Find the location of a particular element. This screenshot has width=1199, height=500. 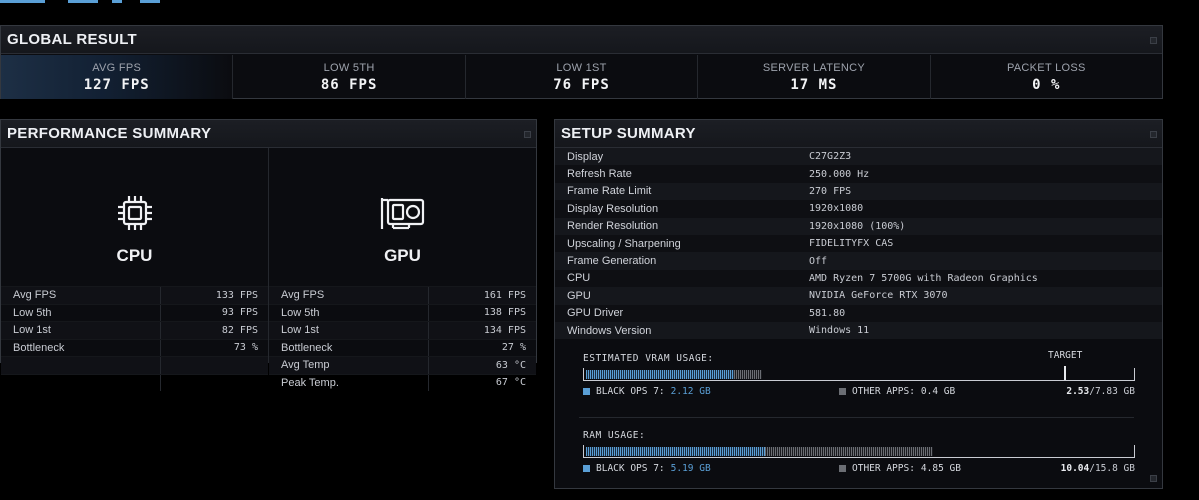

setup-value: 250.000 Hz is located at coordinates (839, 174).